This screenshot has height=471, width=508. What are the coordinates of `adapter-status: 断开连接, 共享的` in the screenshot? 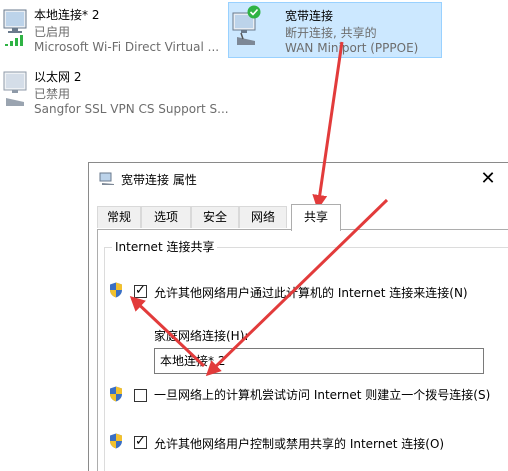 It's located at (331, 33).